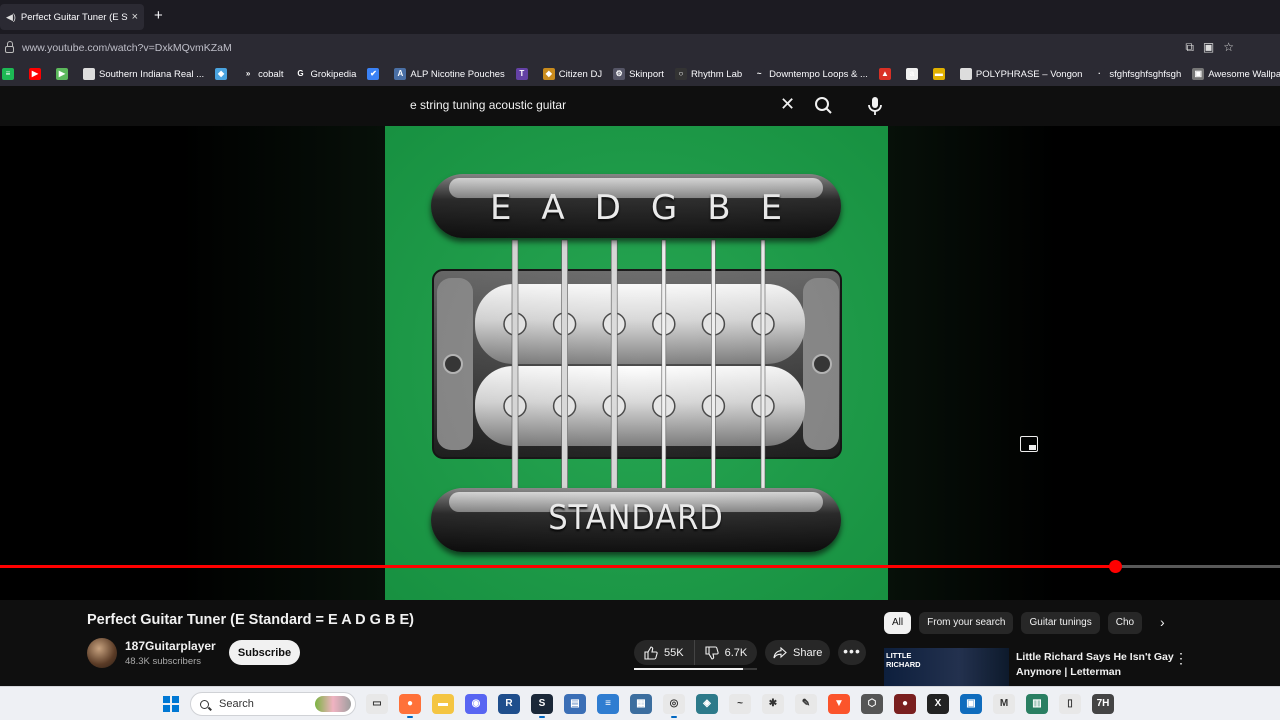 Image resolution: width=1280 pixels, height=720 pixels. What do you see at coordinates (1162, 622) in the screenshot?
I see `chevron-right-icon: ›` at bounding box center [1162, 622].